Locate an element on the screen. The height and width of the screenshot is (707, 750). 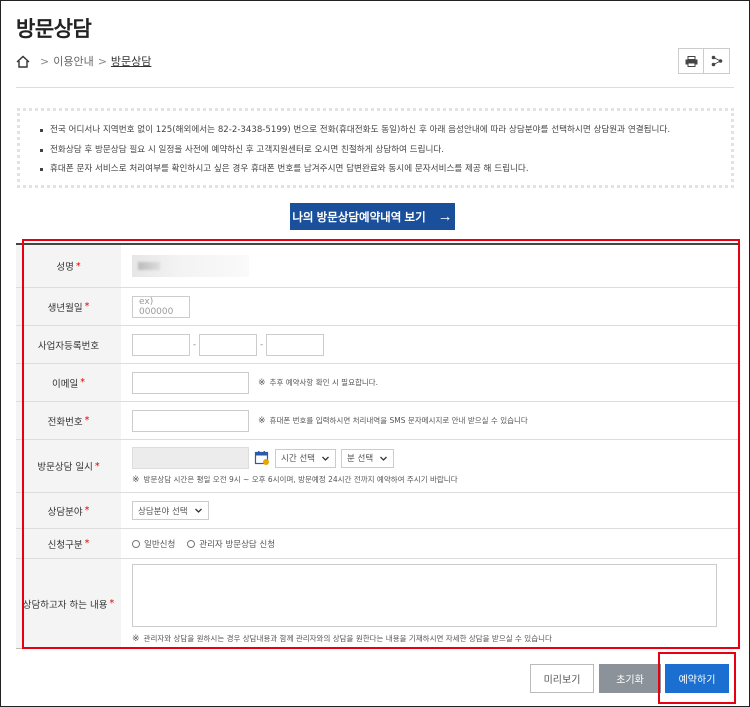
email-label: 이메일 is located at coordinates (65, 384).